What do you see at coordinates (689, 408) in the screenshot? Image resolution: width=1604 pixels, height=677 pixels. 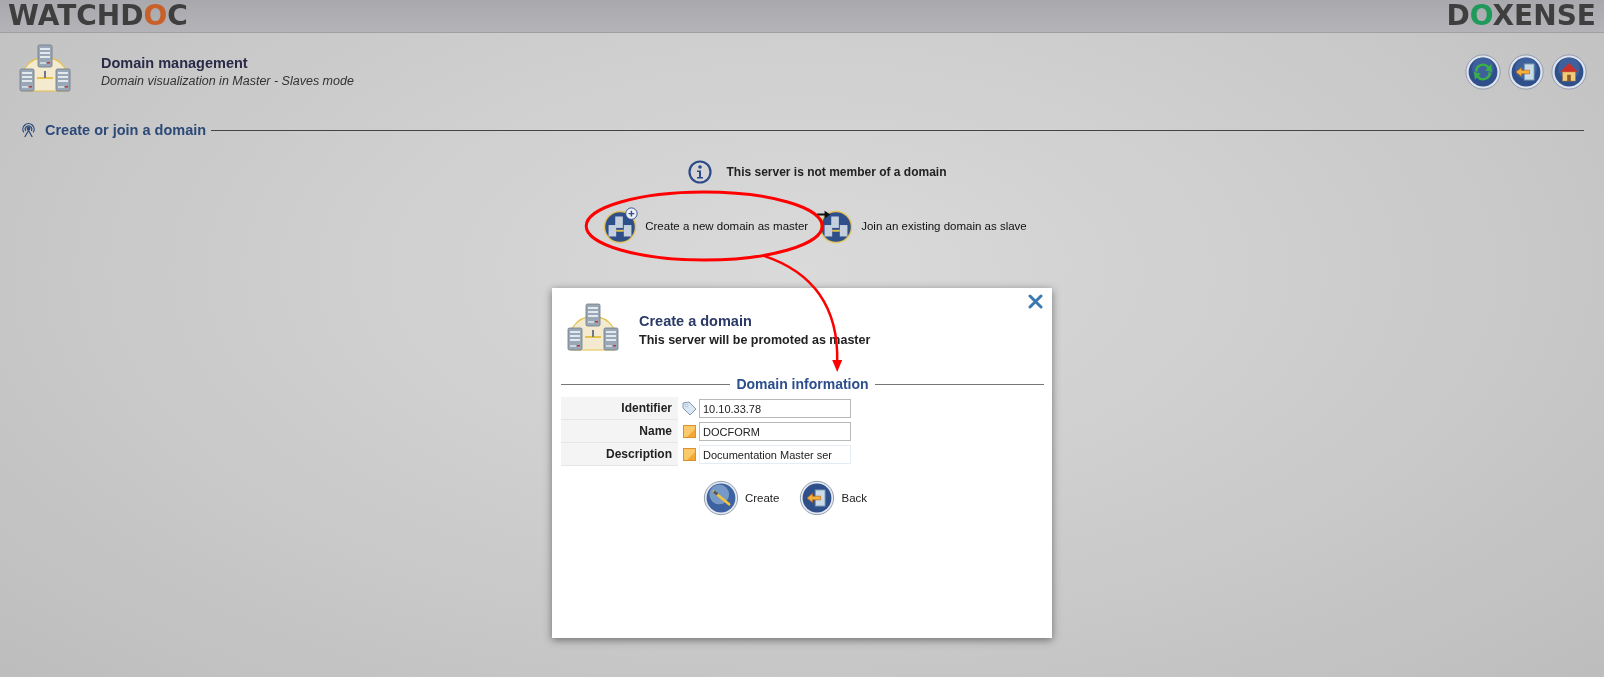 I see `tag-icon` at bounding box center [689, 408].